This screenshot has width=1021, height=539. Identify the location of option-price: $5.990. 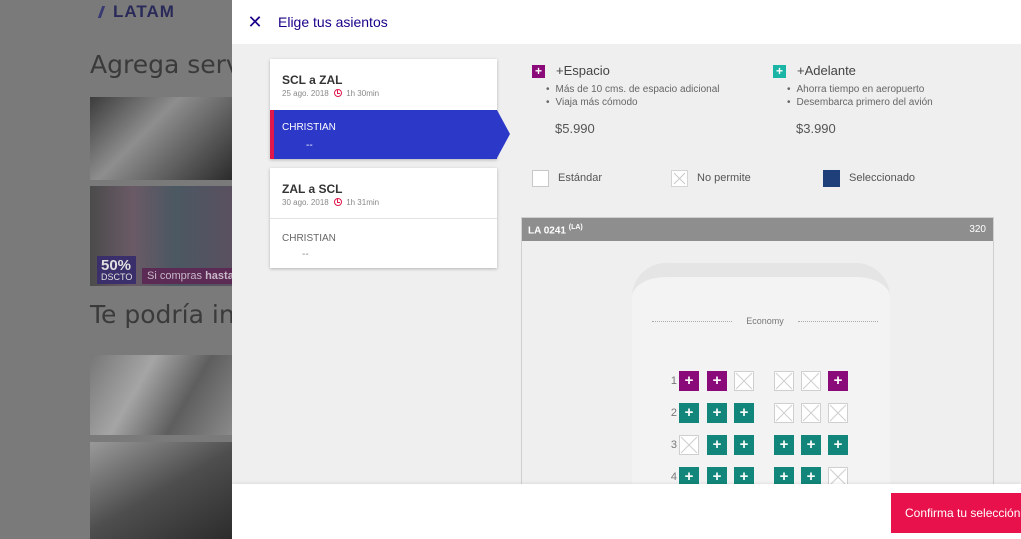
(575, 128).